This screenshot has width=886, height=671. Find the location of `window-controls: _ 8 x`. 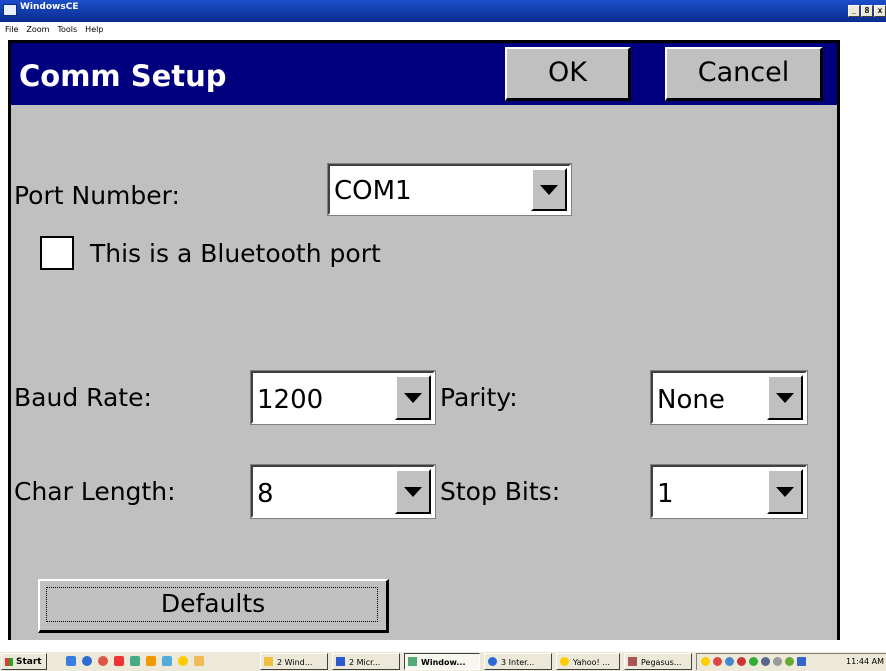

window-controls: _ 8 x is located at coordinates (867, 11).